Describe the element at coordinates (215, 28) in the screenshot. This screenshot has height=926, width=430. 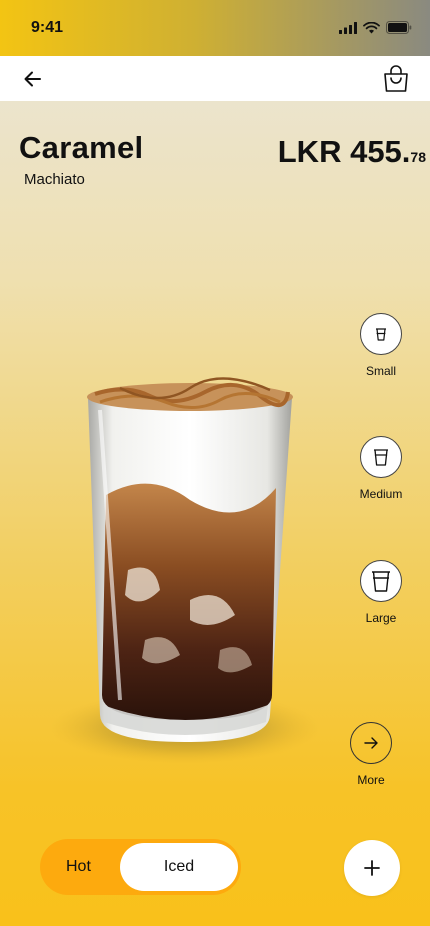
I see `status-bar: 9:41` at that location.